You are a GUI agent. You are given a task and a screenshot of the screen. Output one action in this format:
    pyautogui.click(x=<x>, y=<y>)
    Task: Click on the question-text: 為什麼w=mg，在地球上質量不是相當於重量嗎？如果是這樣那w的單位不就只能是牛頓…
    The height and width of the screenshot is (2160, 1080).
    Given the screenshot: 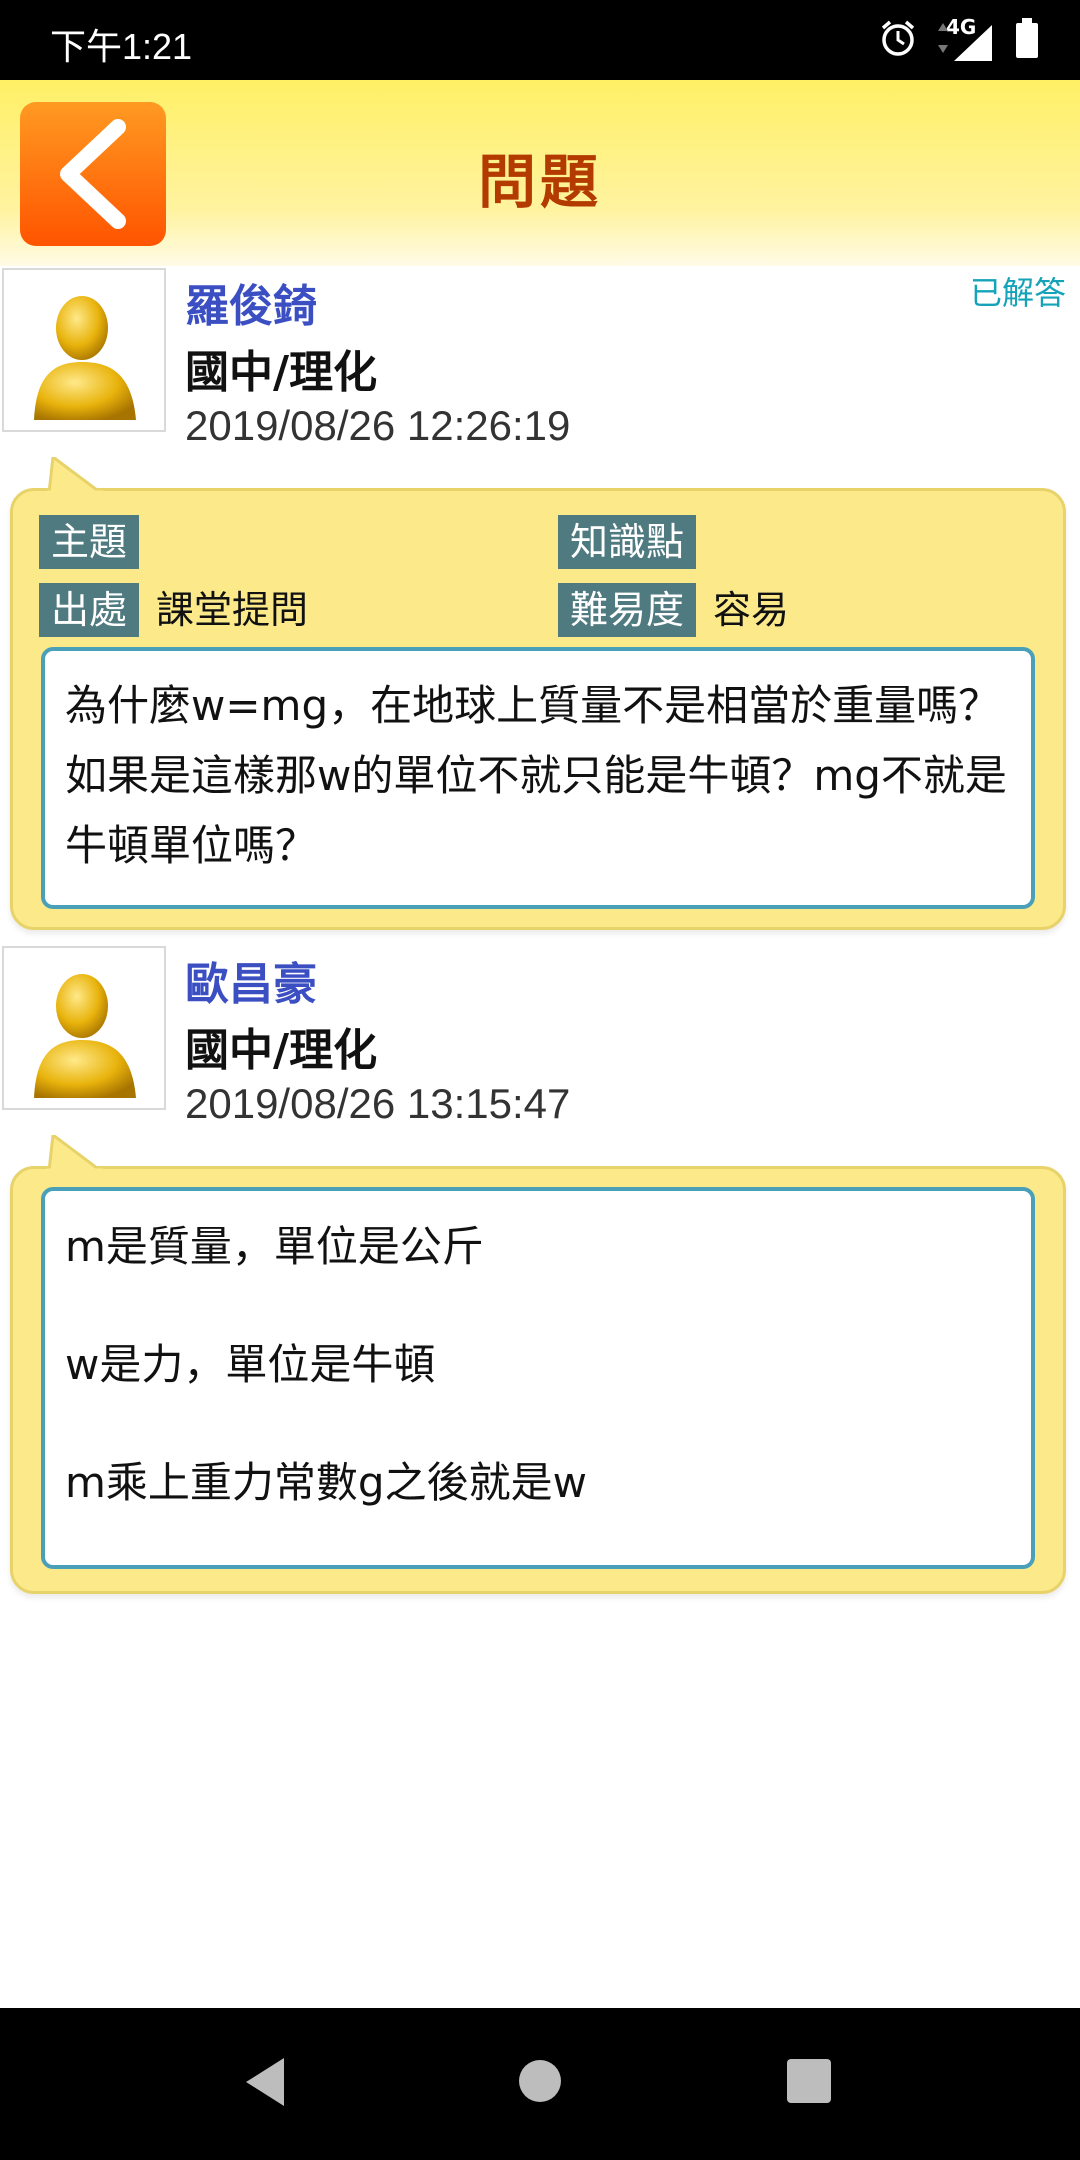 What is the action you would take?
    pyautogui.click(x=536, y=775)
    